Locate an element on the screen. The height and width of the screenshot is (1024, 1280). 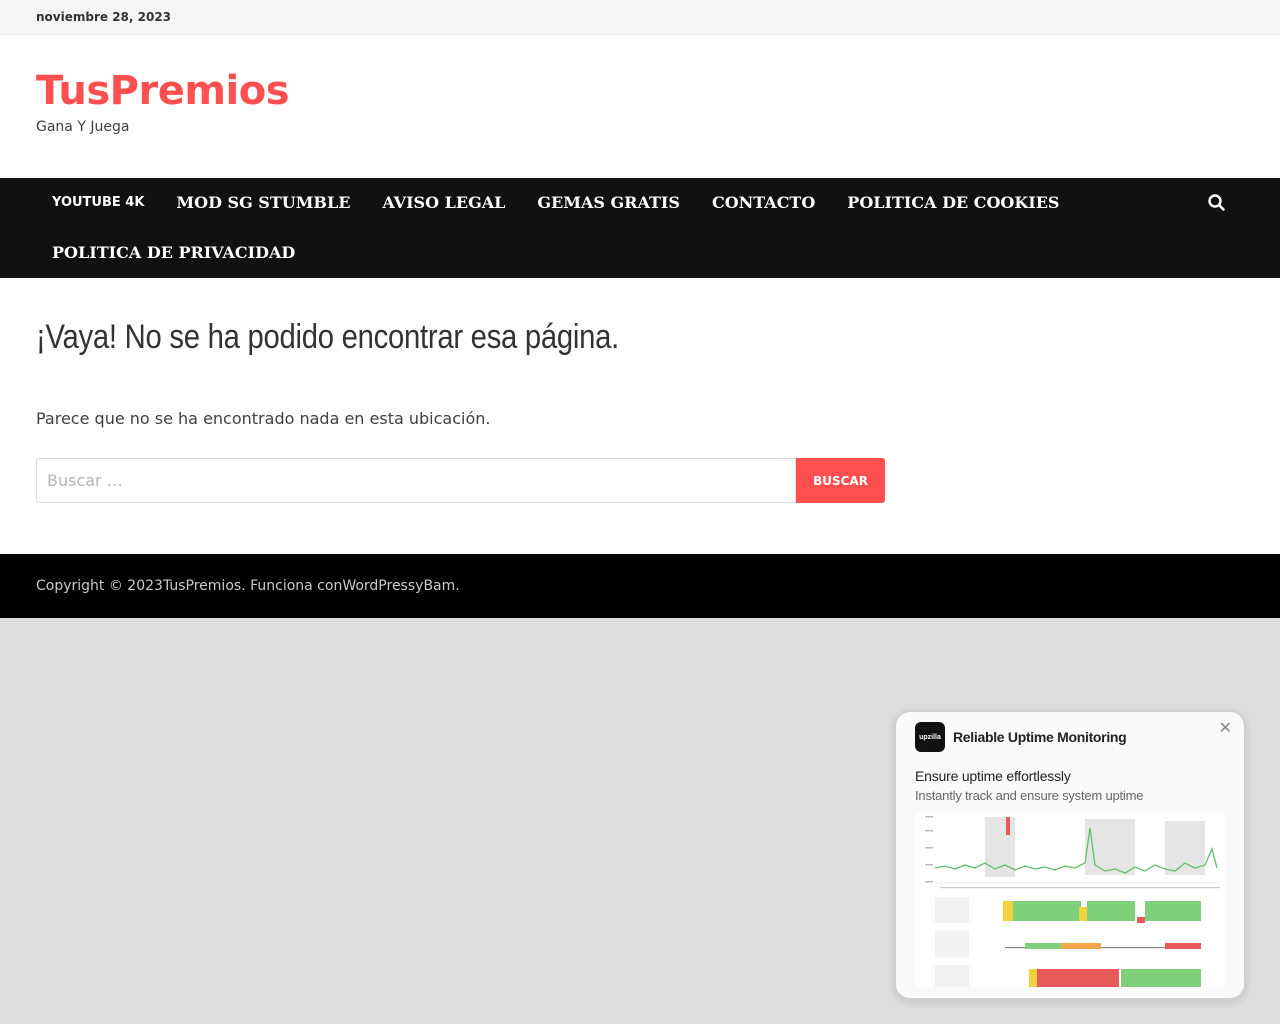
bam-link: Bam is located at coordinates (439, 586).